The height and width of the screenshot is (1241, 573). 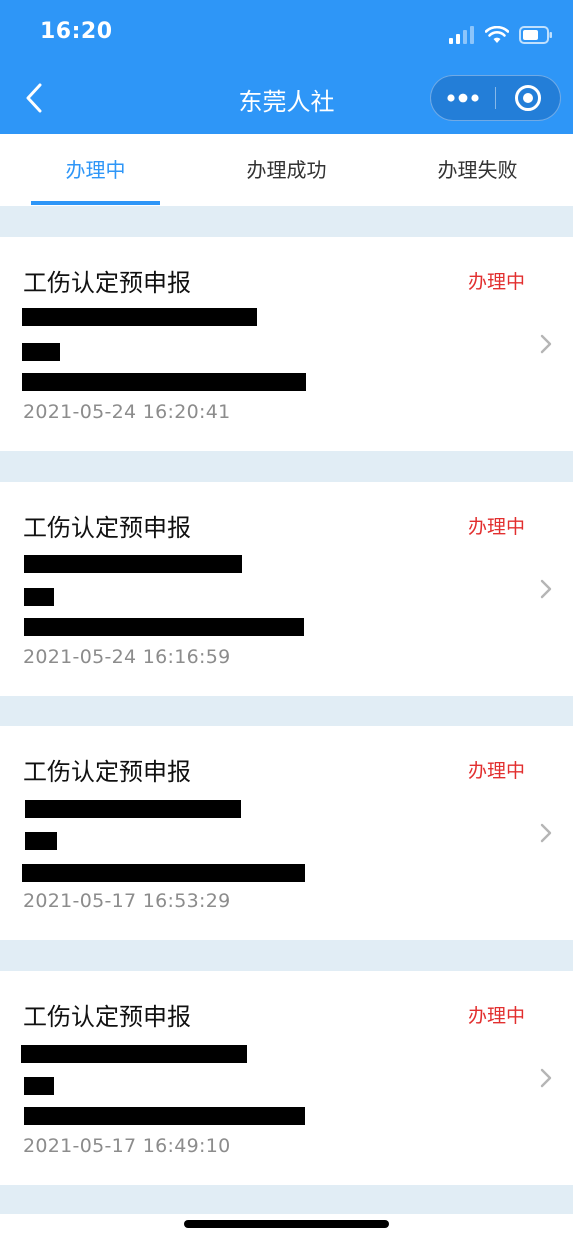 I want to click on more-dots-icon, so click(x=463, y=98).